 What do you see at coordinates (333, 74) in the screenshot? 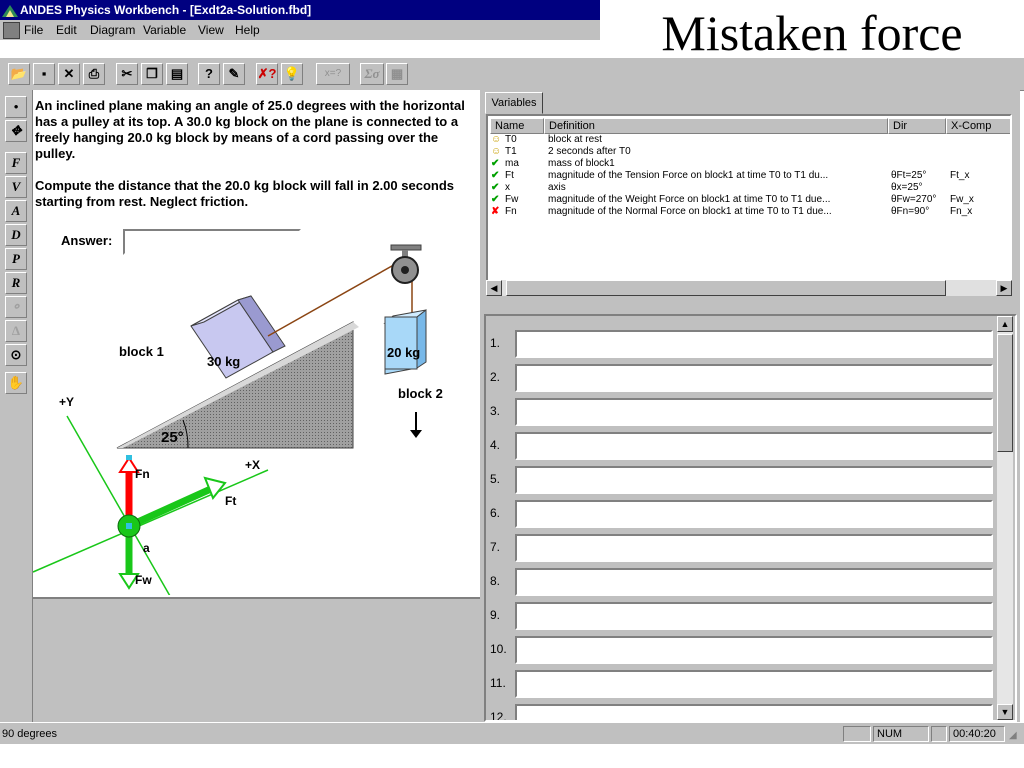
I see `solve-for-button: x=?` at bounding box center [333, 74].